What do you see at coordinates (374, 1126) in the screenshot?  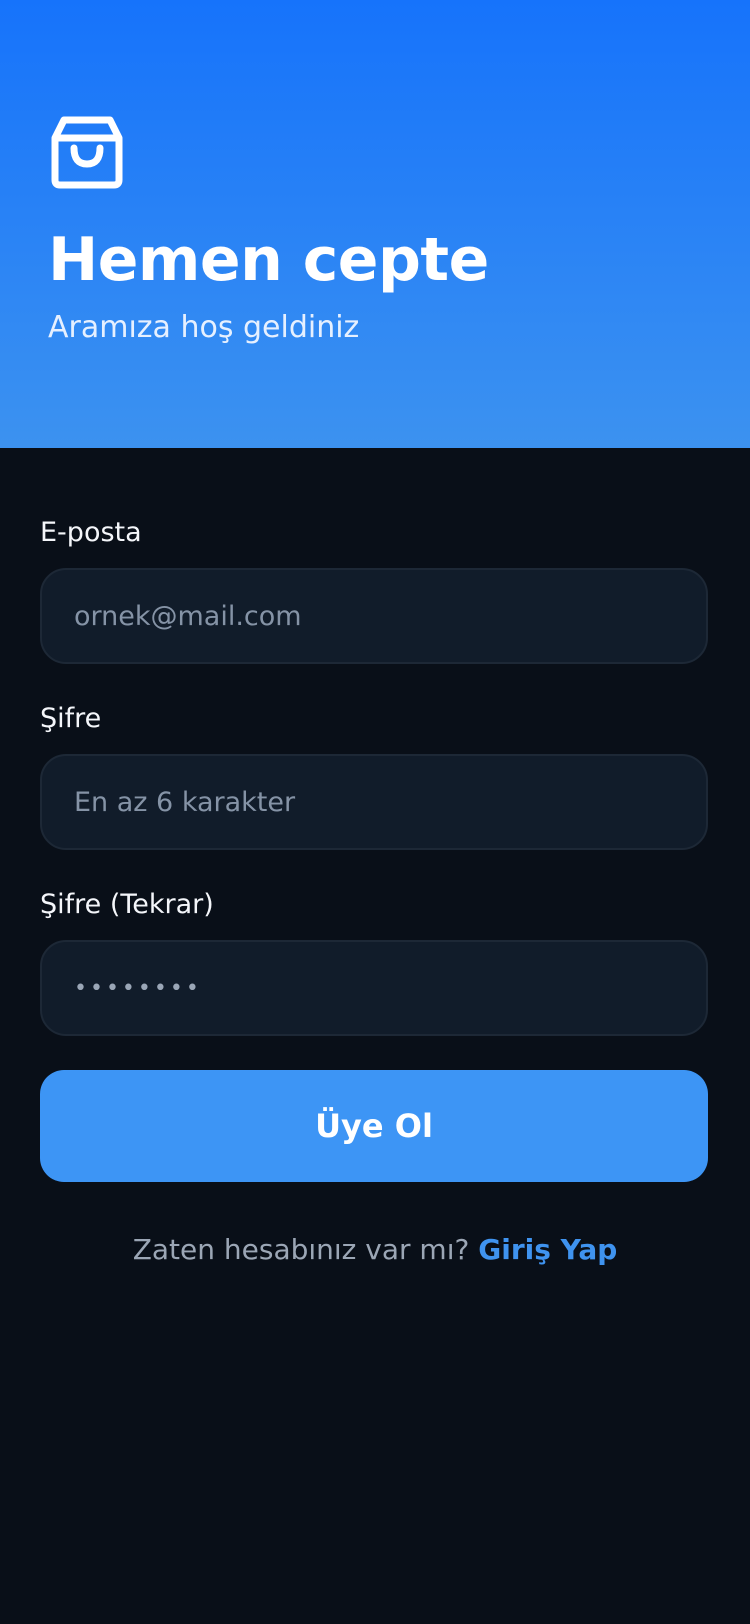 I see `register-button: Üye Ol` at bounding box center [374, 1126].